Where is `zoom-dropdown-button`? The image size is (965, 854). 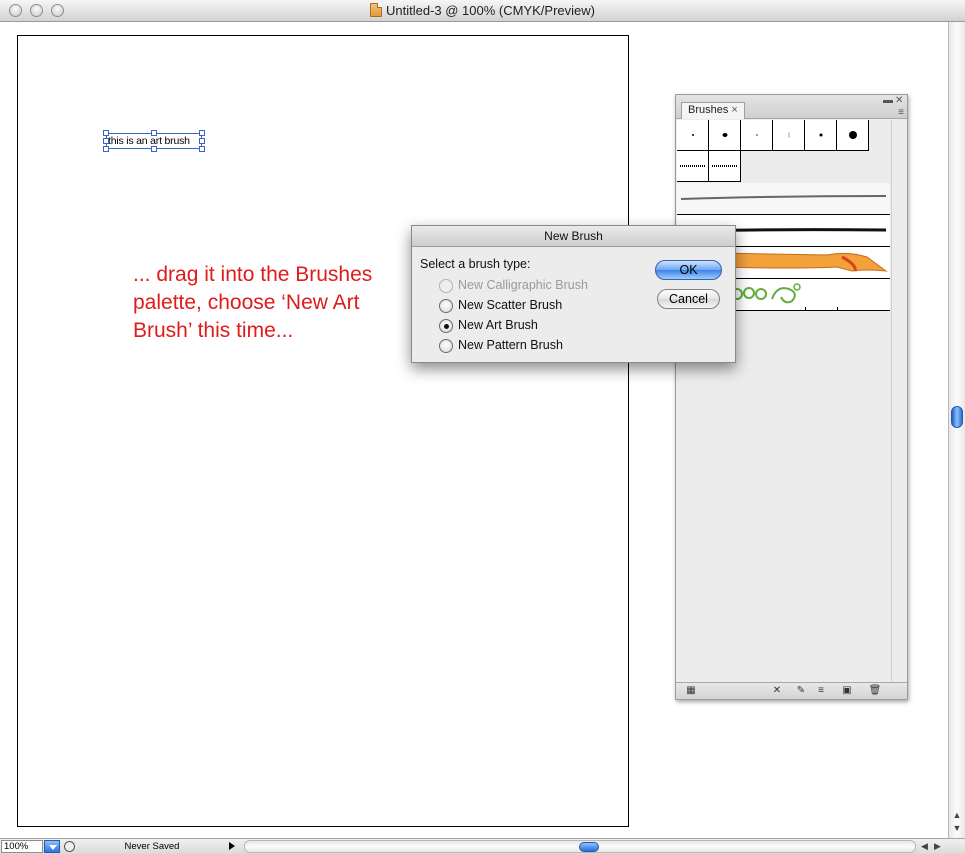 zoom-dropdown-button is located at coordinates (52, 846).